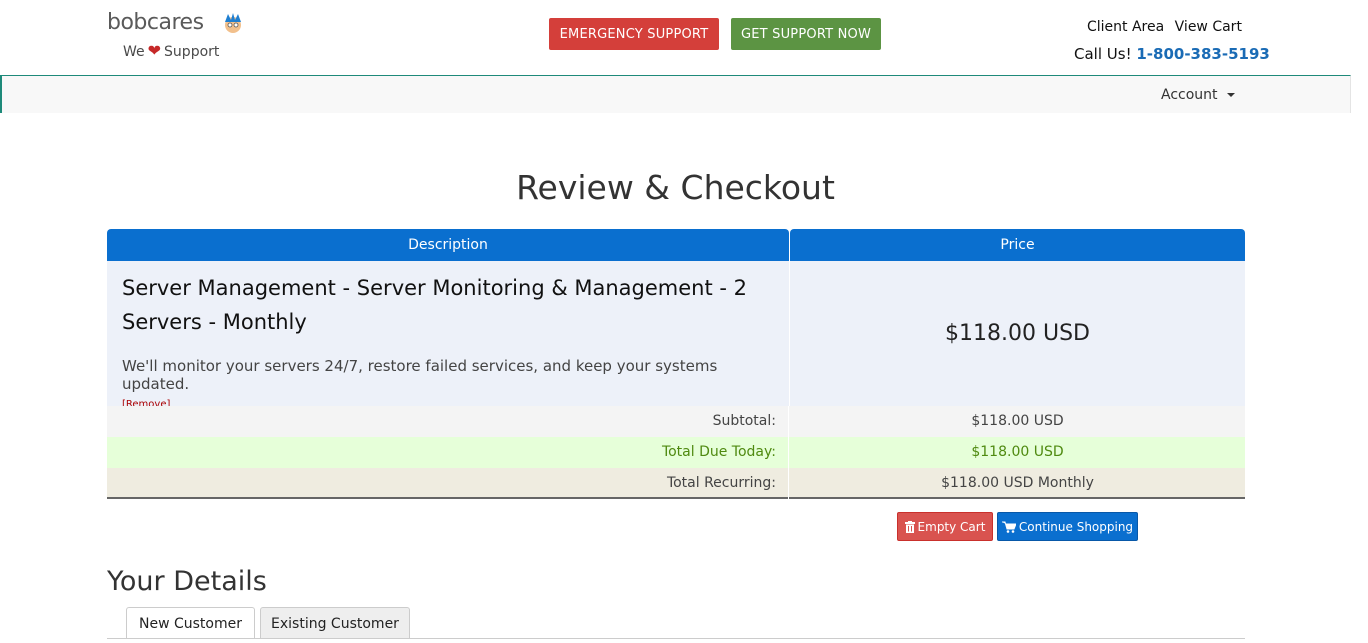 The height and width of the screenshot is (643, 1368). I want to click on tagline-we: We, so click(134, 52).